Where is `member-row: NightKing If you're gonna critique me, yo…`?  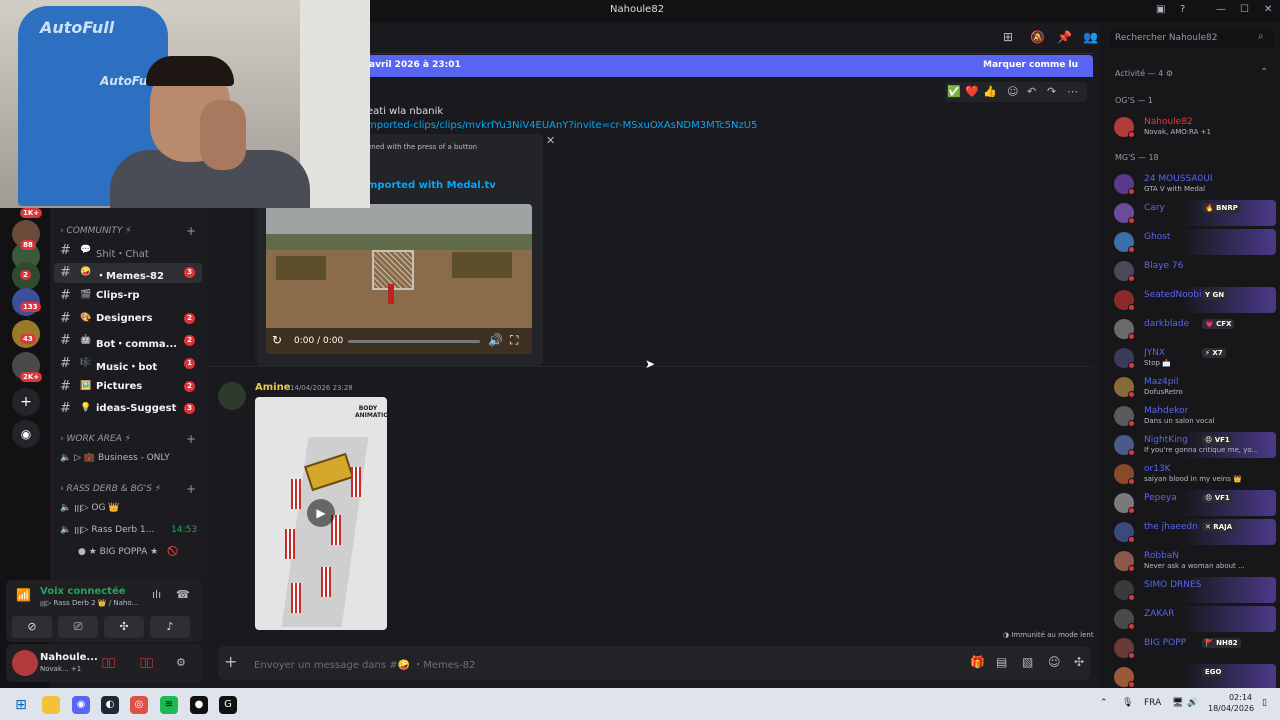
member-row: NightKing If you're gonna critique me, yo… is located at coordinates (1190, 445).